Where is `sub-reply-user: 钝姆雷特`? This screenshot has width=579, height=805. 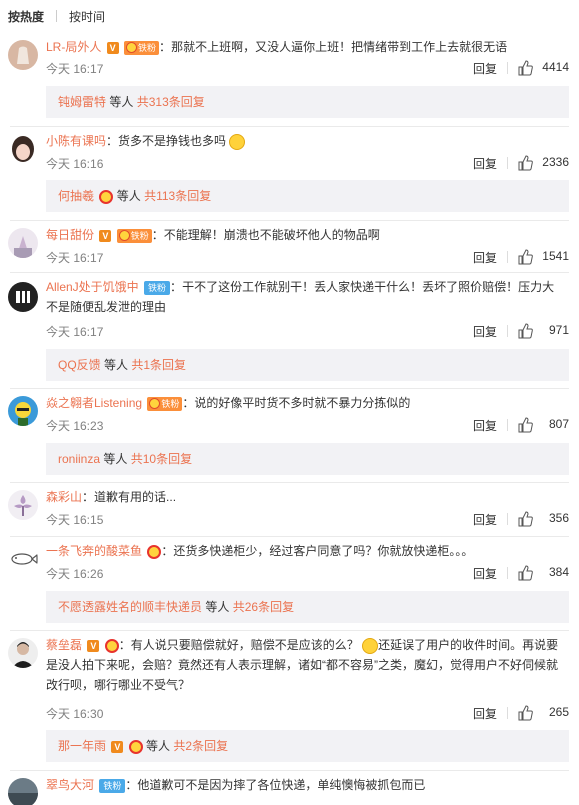 sub-reply-user: 钝姆雷特 is located at coordinates (82, 102).